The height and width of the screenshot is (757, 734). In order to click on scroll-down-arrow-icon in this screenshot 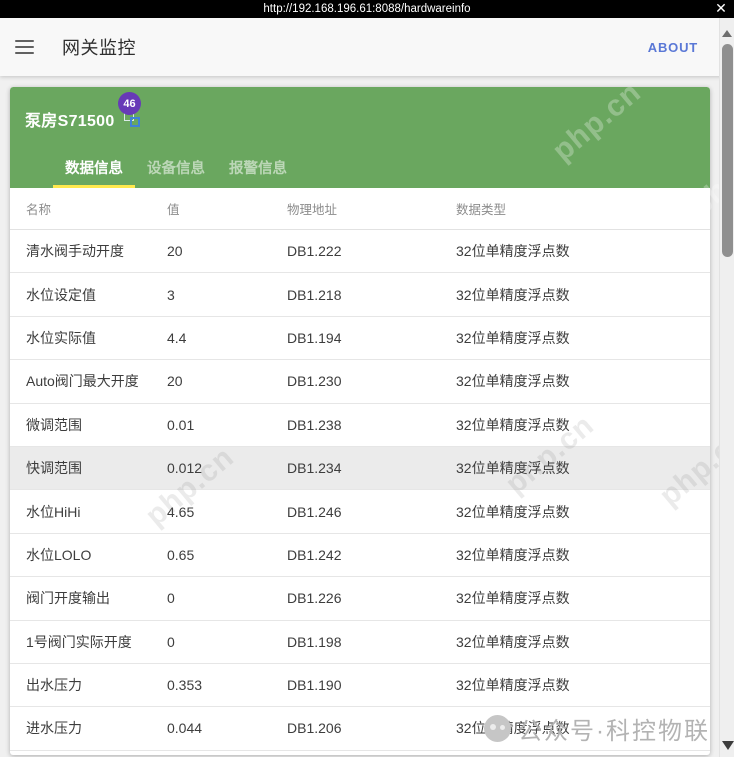, I will do `click(728, 745)`.